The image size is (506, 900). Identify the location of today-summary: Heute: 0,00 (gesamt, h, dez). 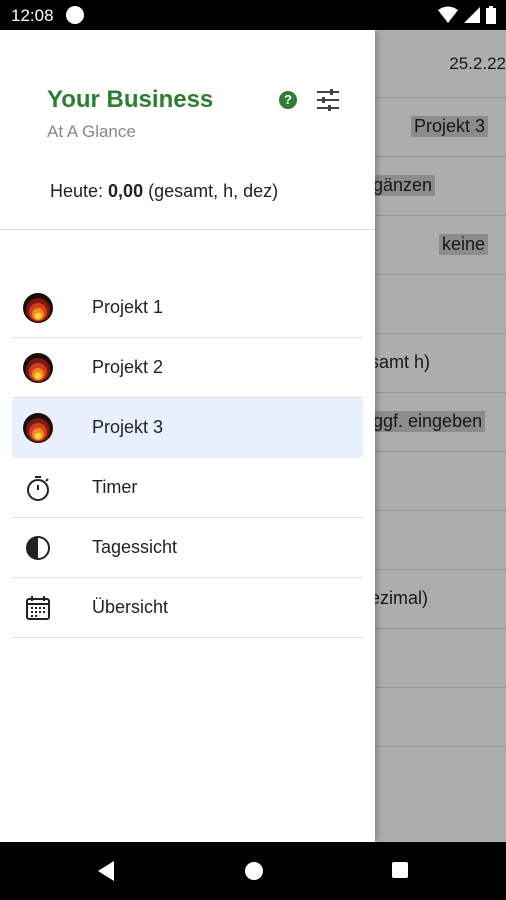
(164, 191).